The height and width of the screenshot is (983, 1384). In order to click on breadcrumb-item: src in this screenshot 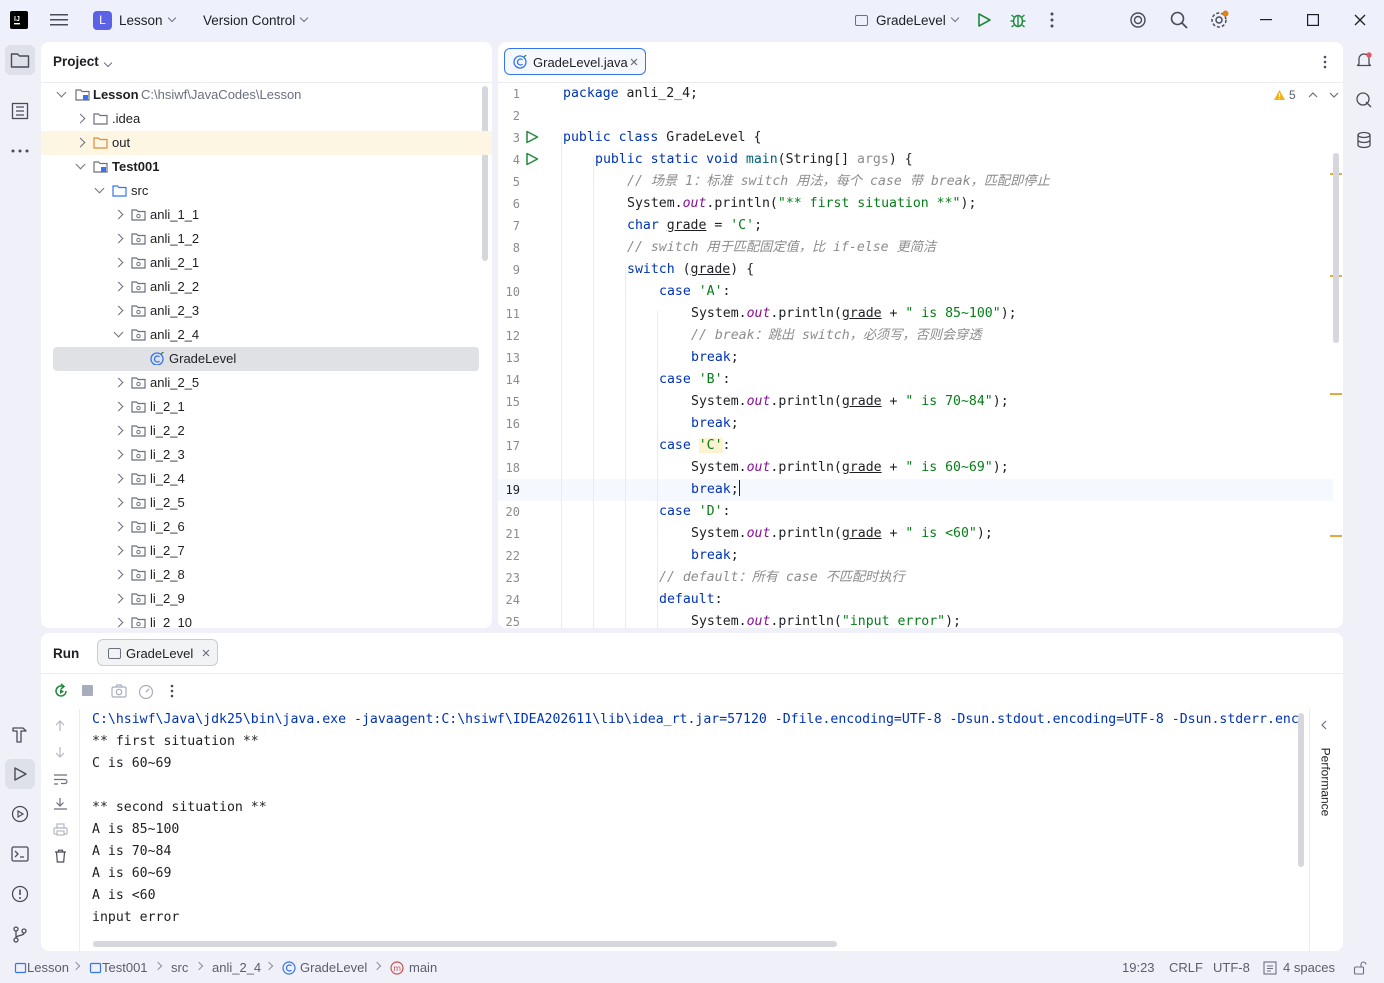, I will do `click(179, 967)`.